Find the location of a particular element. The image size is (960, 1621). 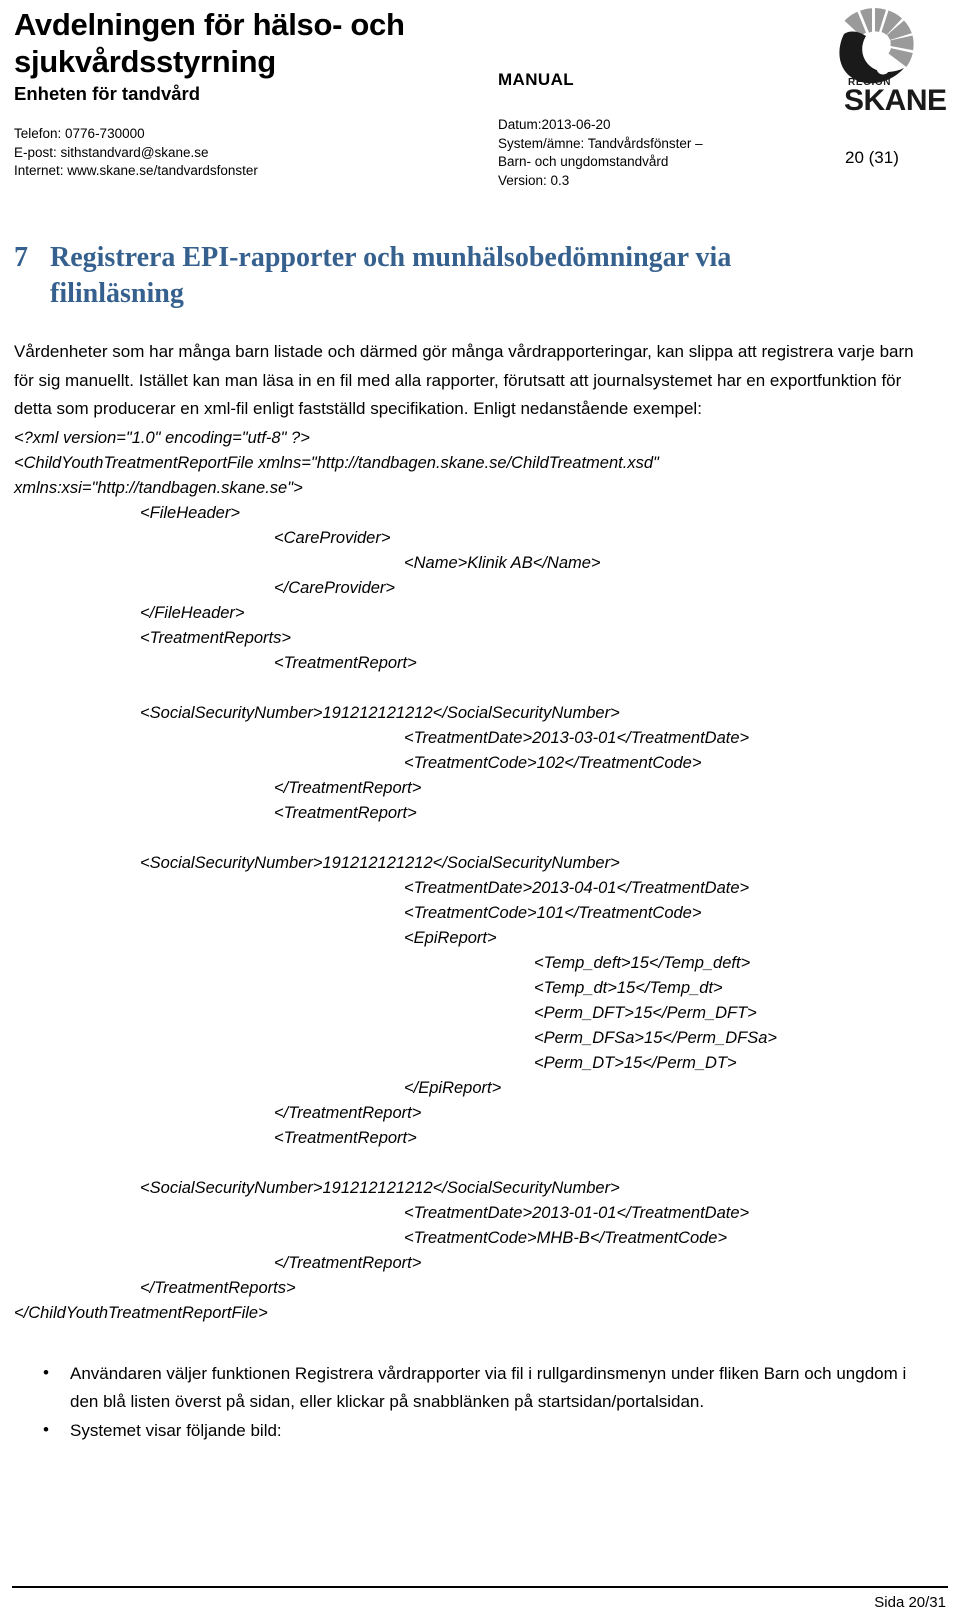

xml-code-line: </ChildYouthTreatmentReportFile> is located at coordinates (141, 1312).